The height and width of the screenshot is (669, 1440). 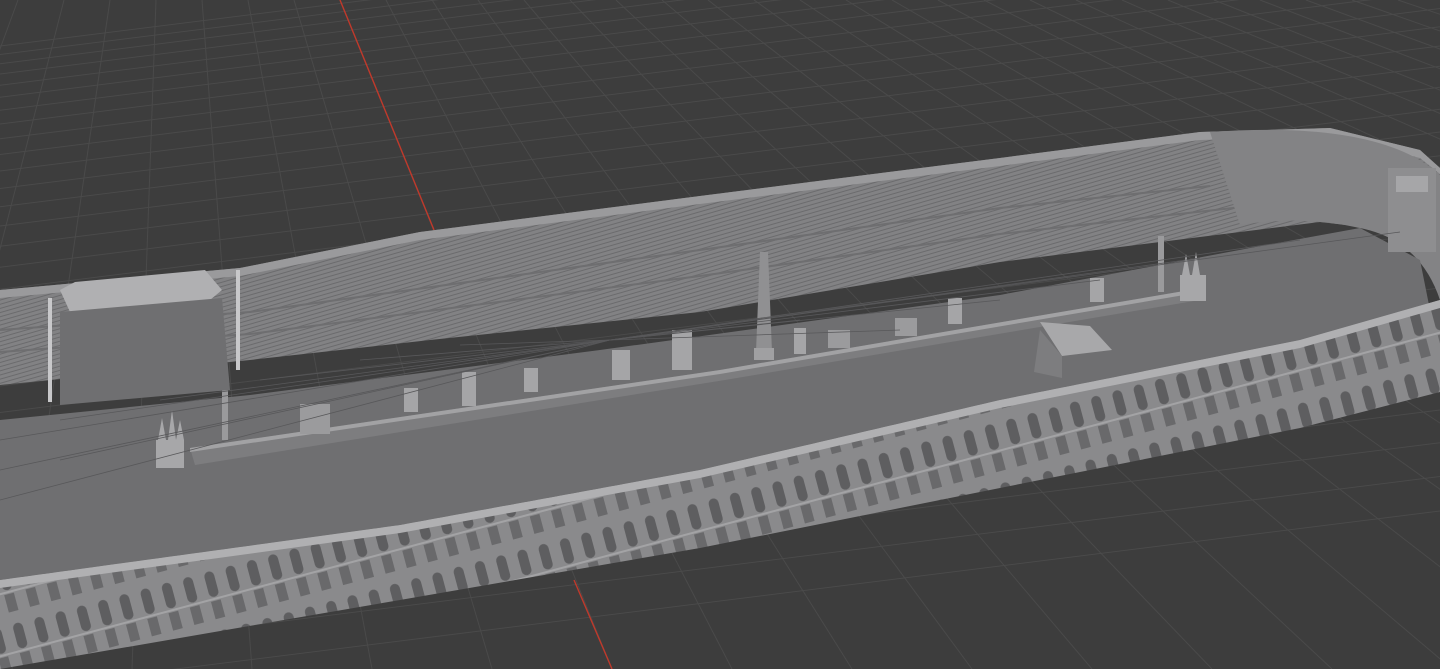 What do you see at coordinates (1412, 210) in the screenshot?
I see `carceres-gate` at bounding box center [1412, 210].